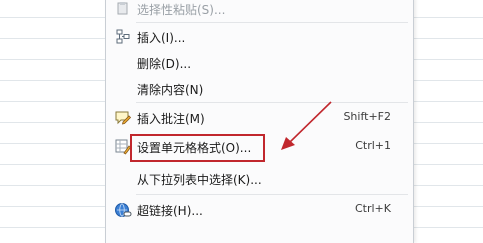 This screenshot has width=483, height=243. What do you see at coordinates (171, 119) in the screenshot?
I see `menu-item-label: 插入批注(M)` at bounding box center [171, 119].